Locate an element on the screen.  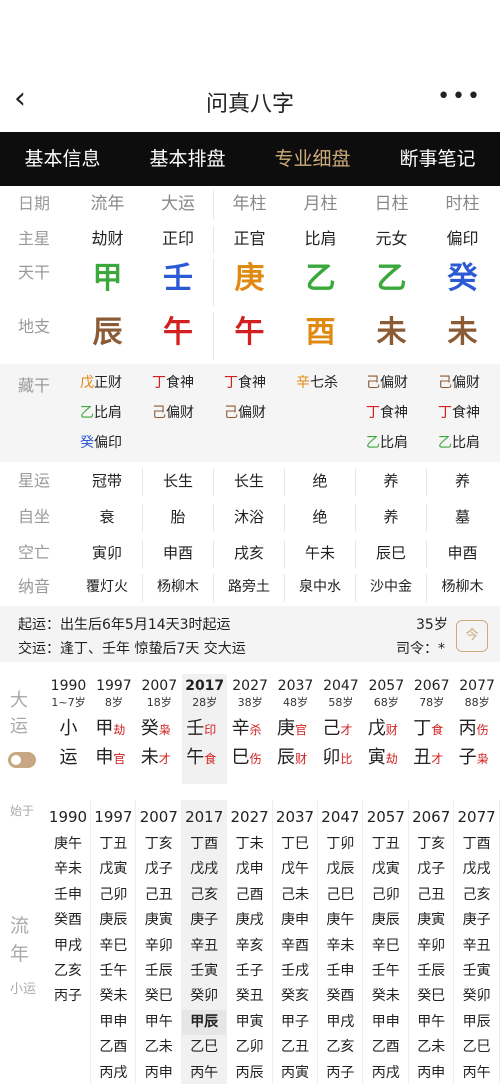
liunian-year: 2017 is located at coordinates (204, 817).